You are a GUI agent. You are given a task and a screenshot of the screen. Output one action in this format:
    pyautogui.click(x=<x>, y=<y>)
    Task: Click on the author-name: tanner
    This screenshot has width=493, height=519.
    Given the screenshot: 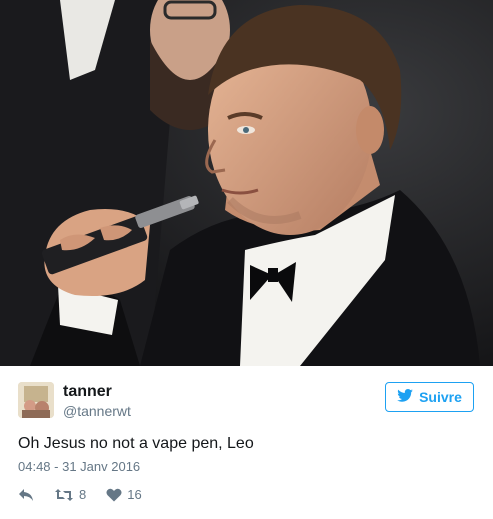 What is the action you would take?
    pyautogui.click(x=87, y=392)
    